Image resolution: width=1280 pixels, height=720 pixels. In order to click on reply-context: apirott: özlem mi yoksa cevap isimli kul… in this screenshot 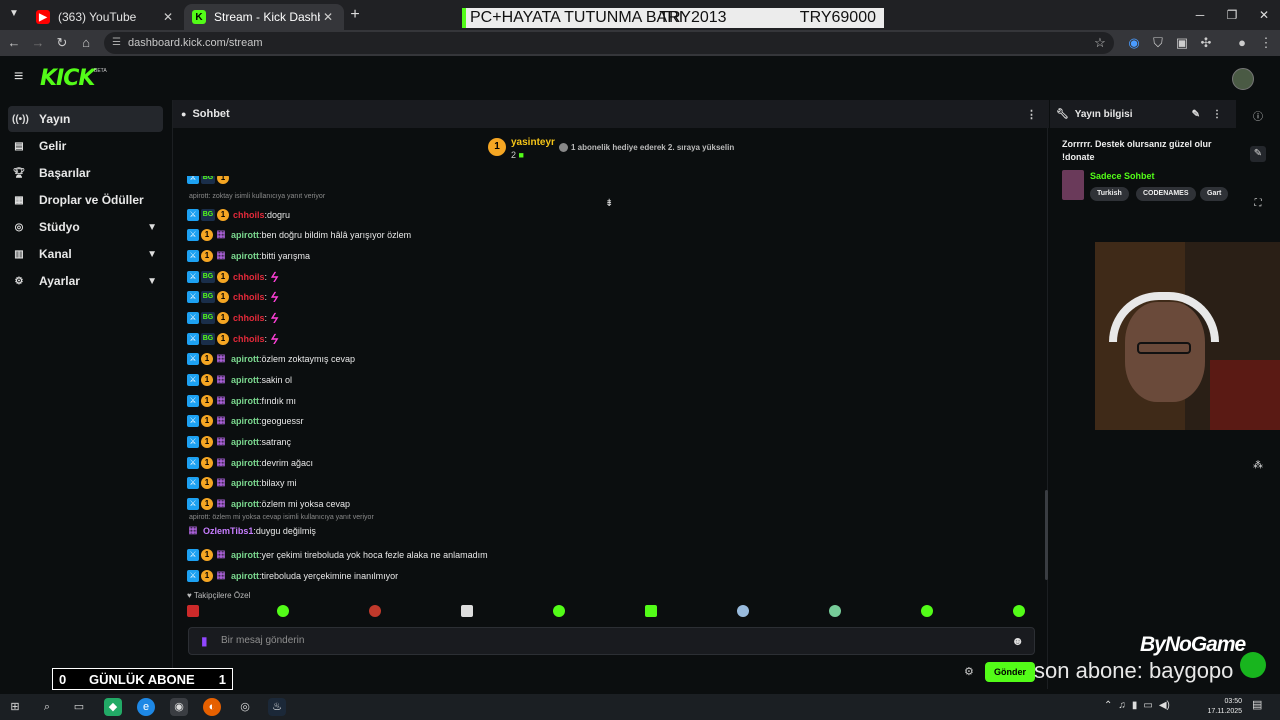, I will do `click(281, 517)`.